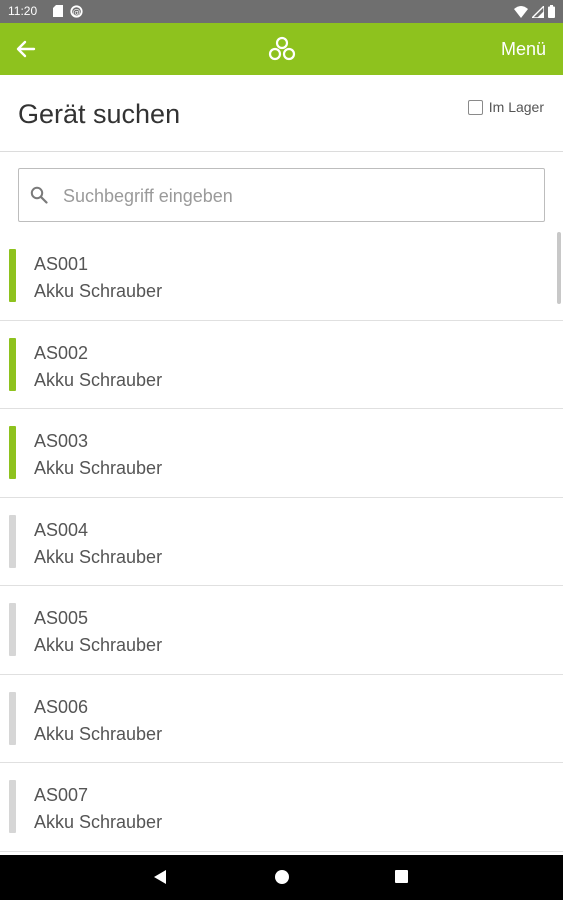 This screenshot has width=563, height=900. Describe the element at coordinates (61, 441) in the screenshot. I see `device-code: AS003` at that location.